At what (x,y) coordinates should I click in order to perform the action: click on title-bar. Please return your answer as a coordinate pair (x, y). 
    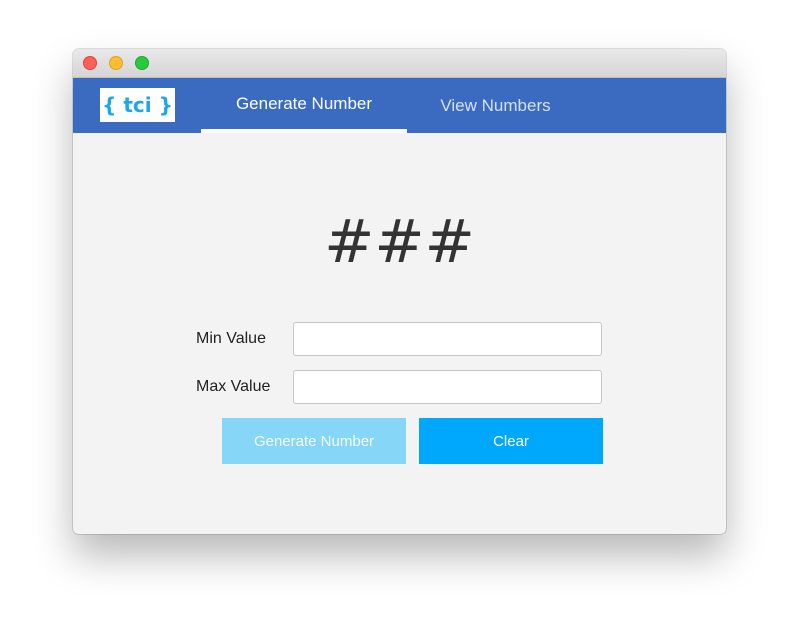
    Looking at the image, I should click on (399, 63).